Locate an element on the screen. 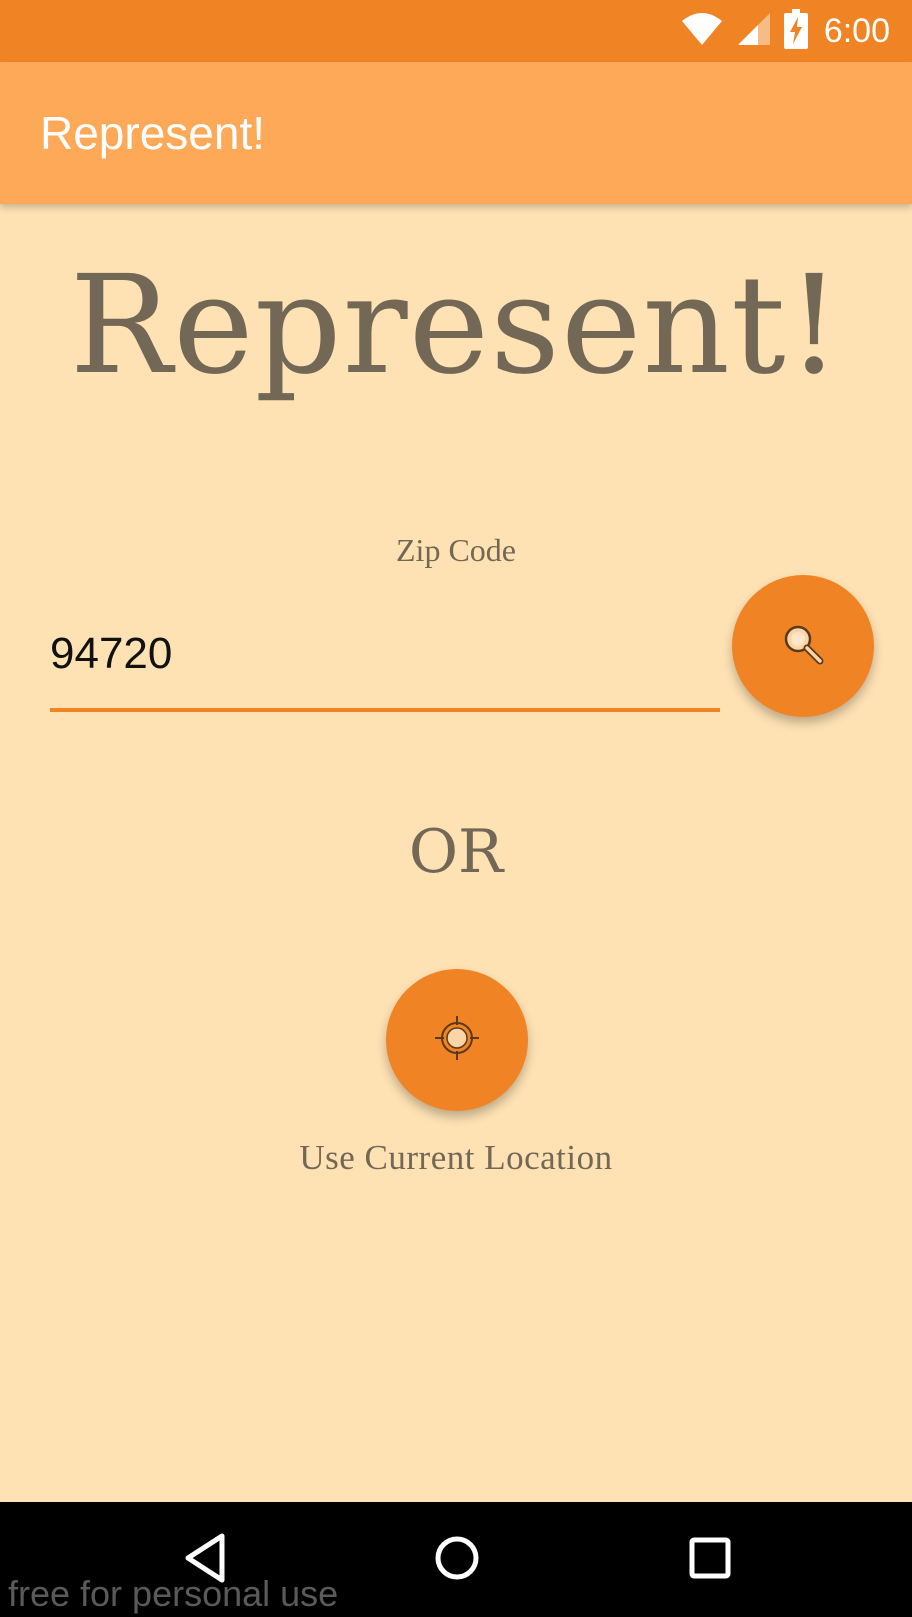 The image size is (912, 1617). battery-charging-icon is located at coordinates (795, 31).